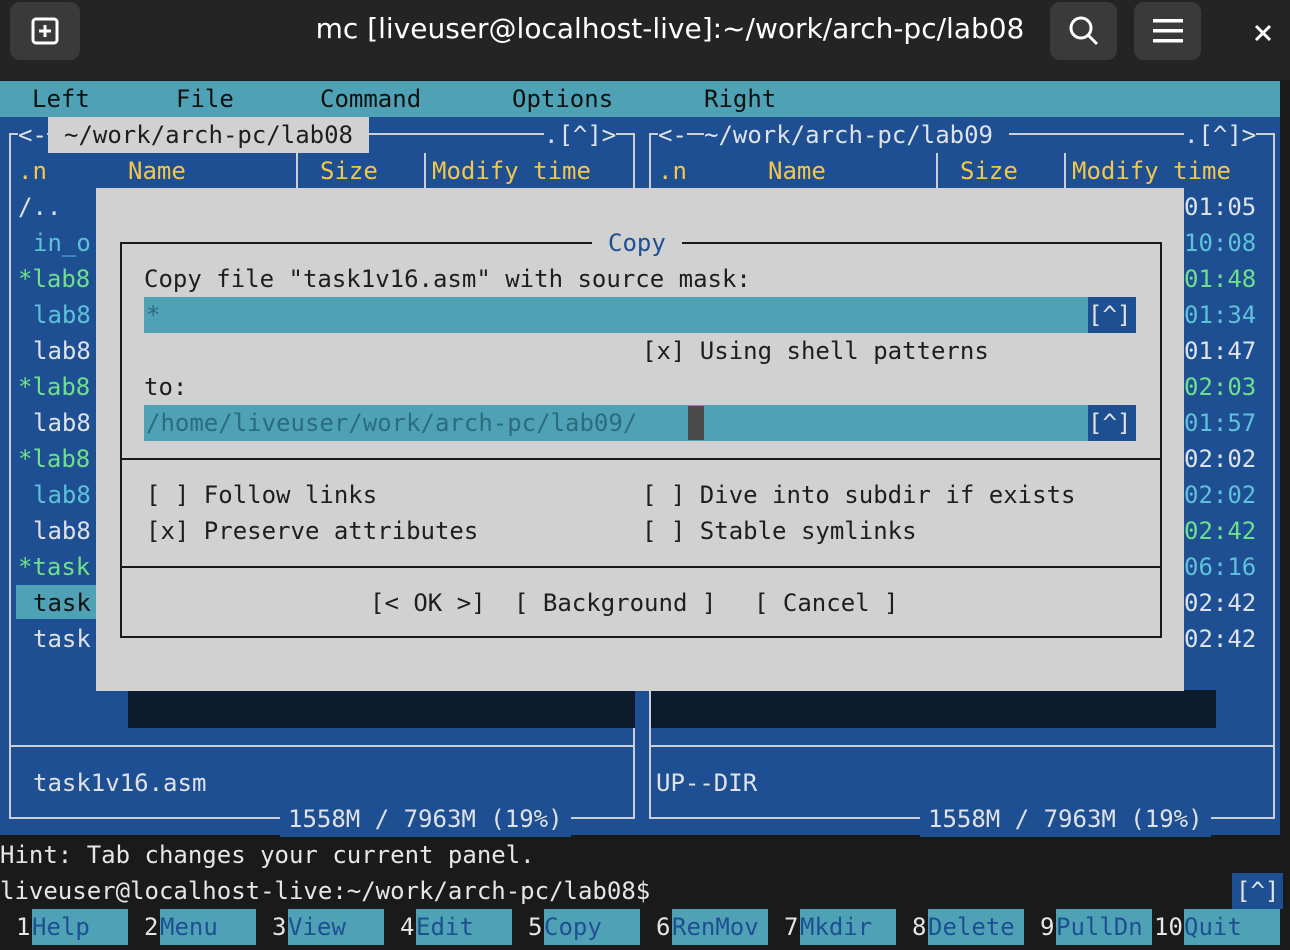 Image resolution: width=1290 pixels, height=950 pixels. I want to click on fkey-quit: Quit, so click(1213, 927).